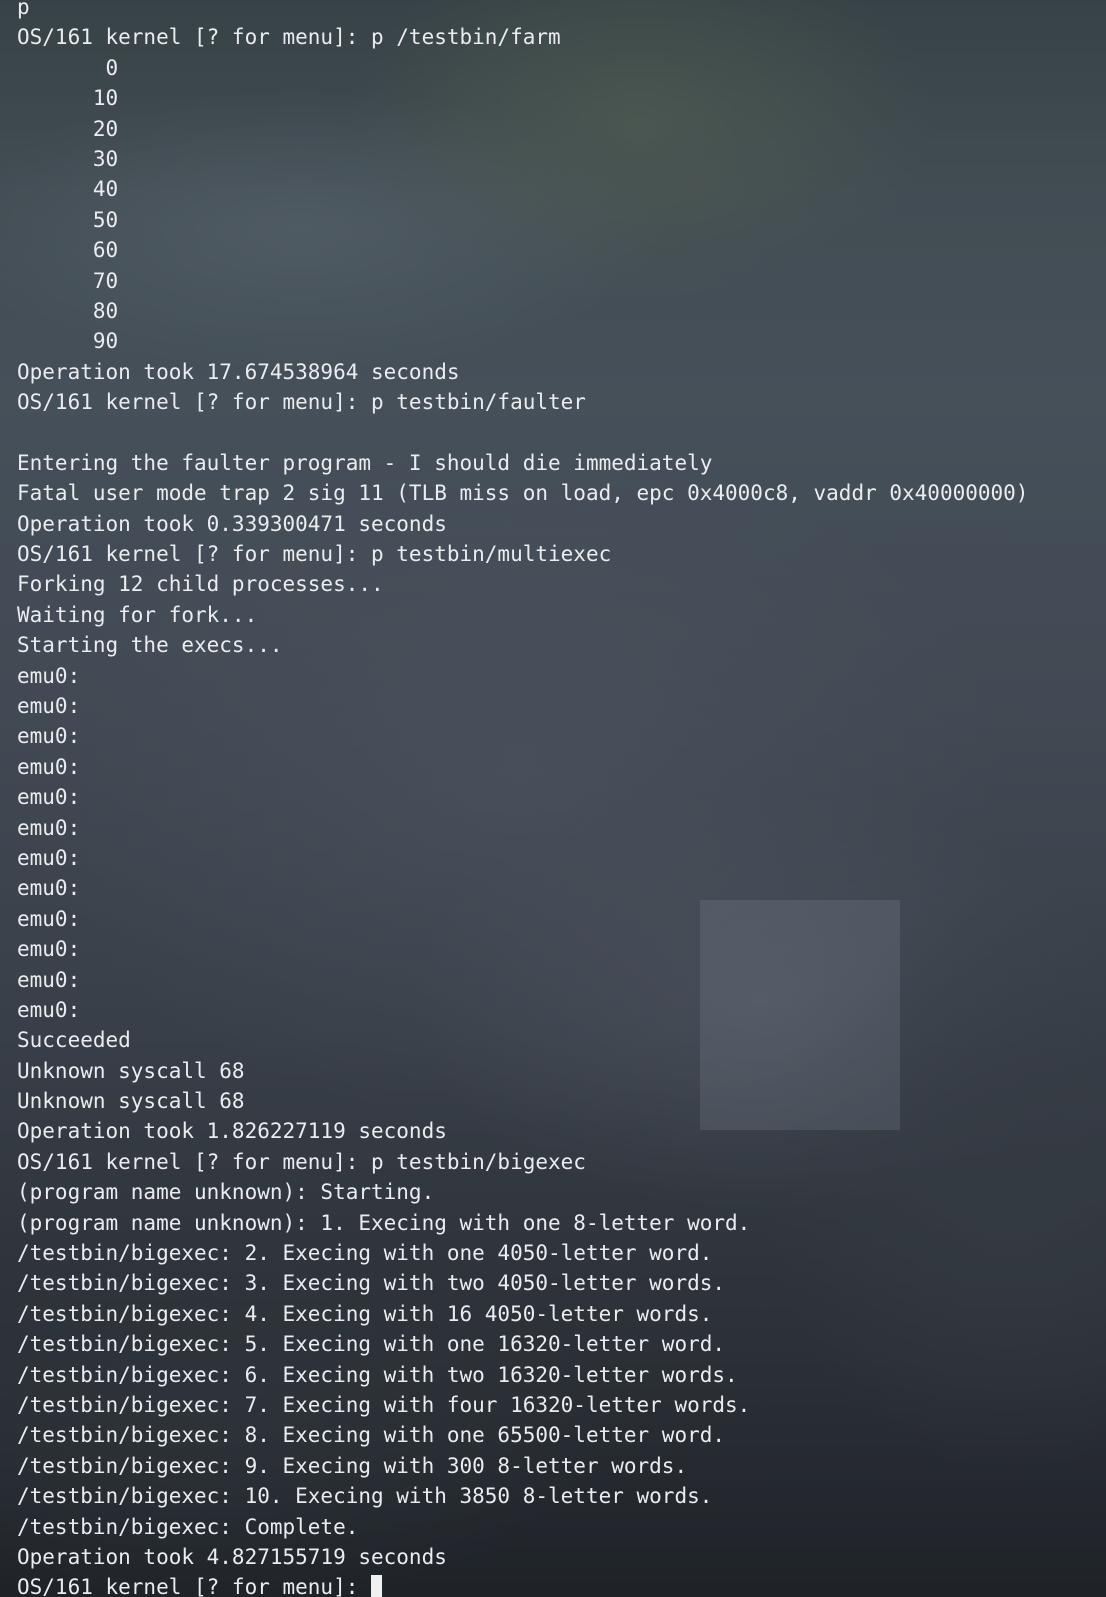 This screenshot has height=1597, width=1106. What do you see at coordinates (68, 341) in the screenshot?
I see `terminal-line: 90` at bounding box center [68, 341].